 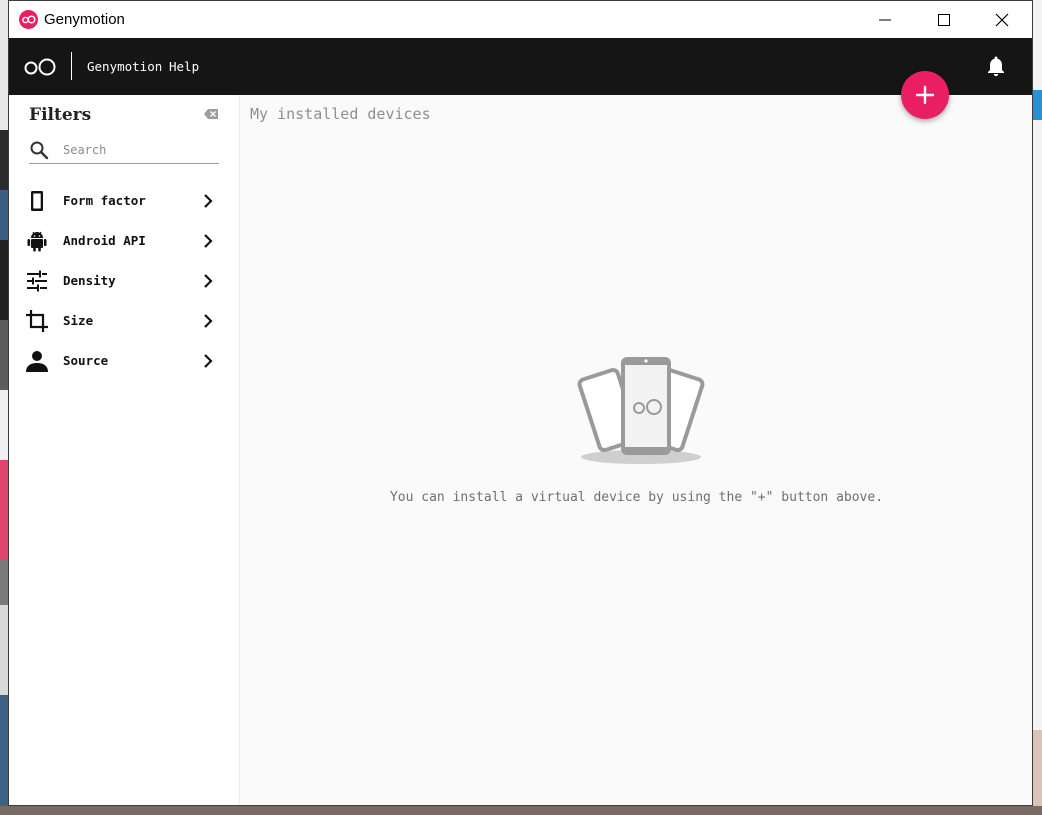 I want to click on filter-label: Form factor, so click(x=104, y=200).